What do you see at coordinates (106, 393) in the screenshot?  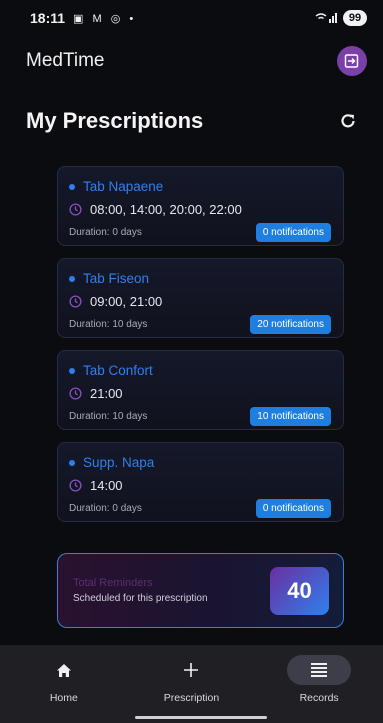 I see `prescription-times: 21:00` at bounding box center [106, 393].